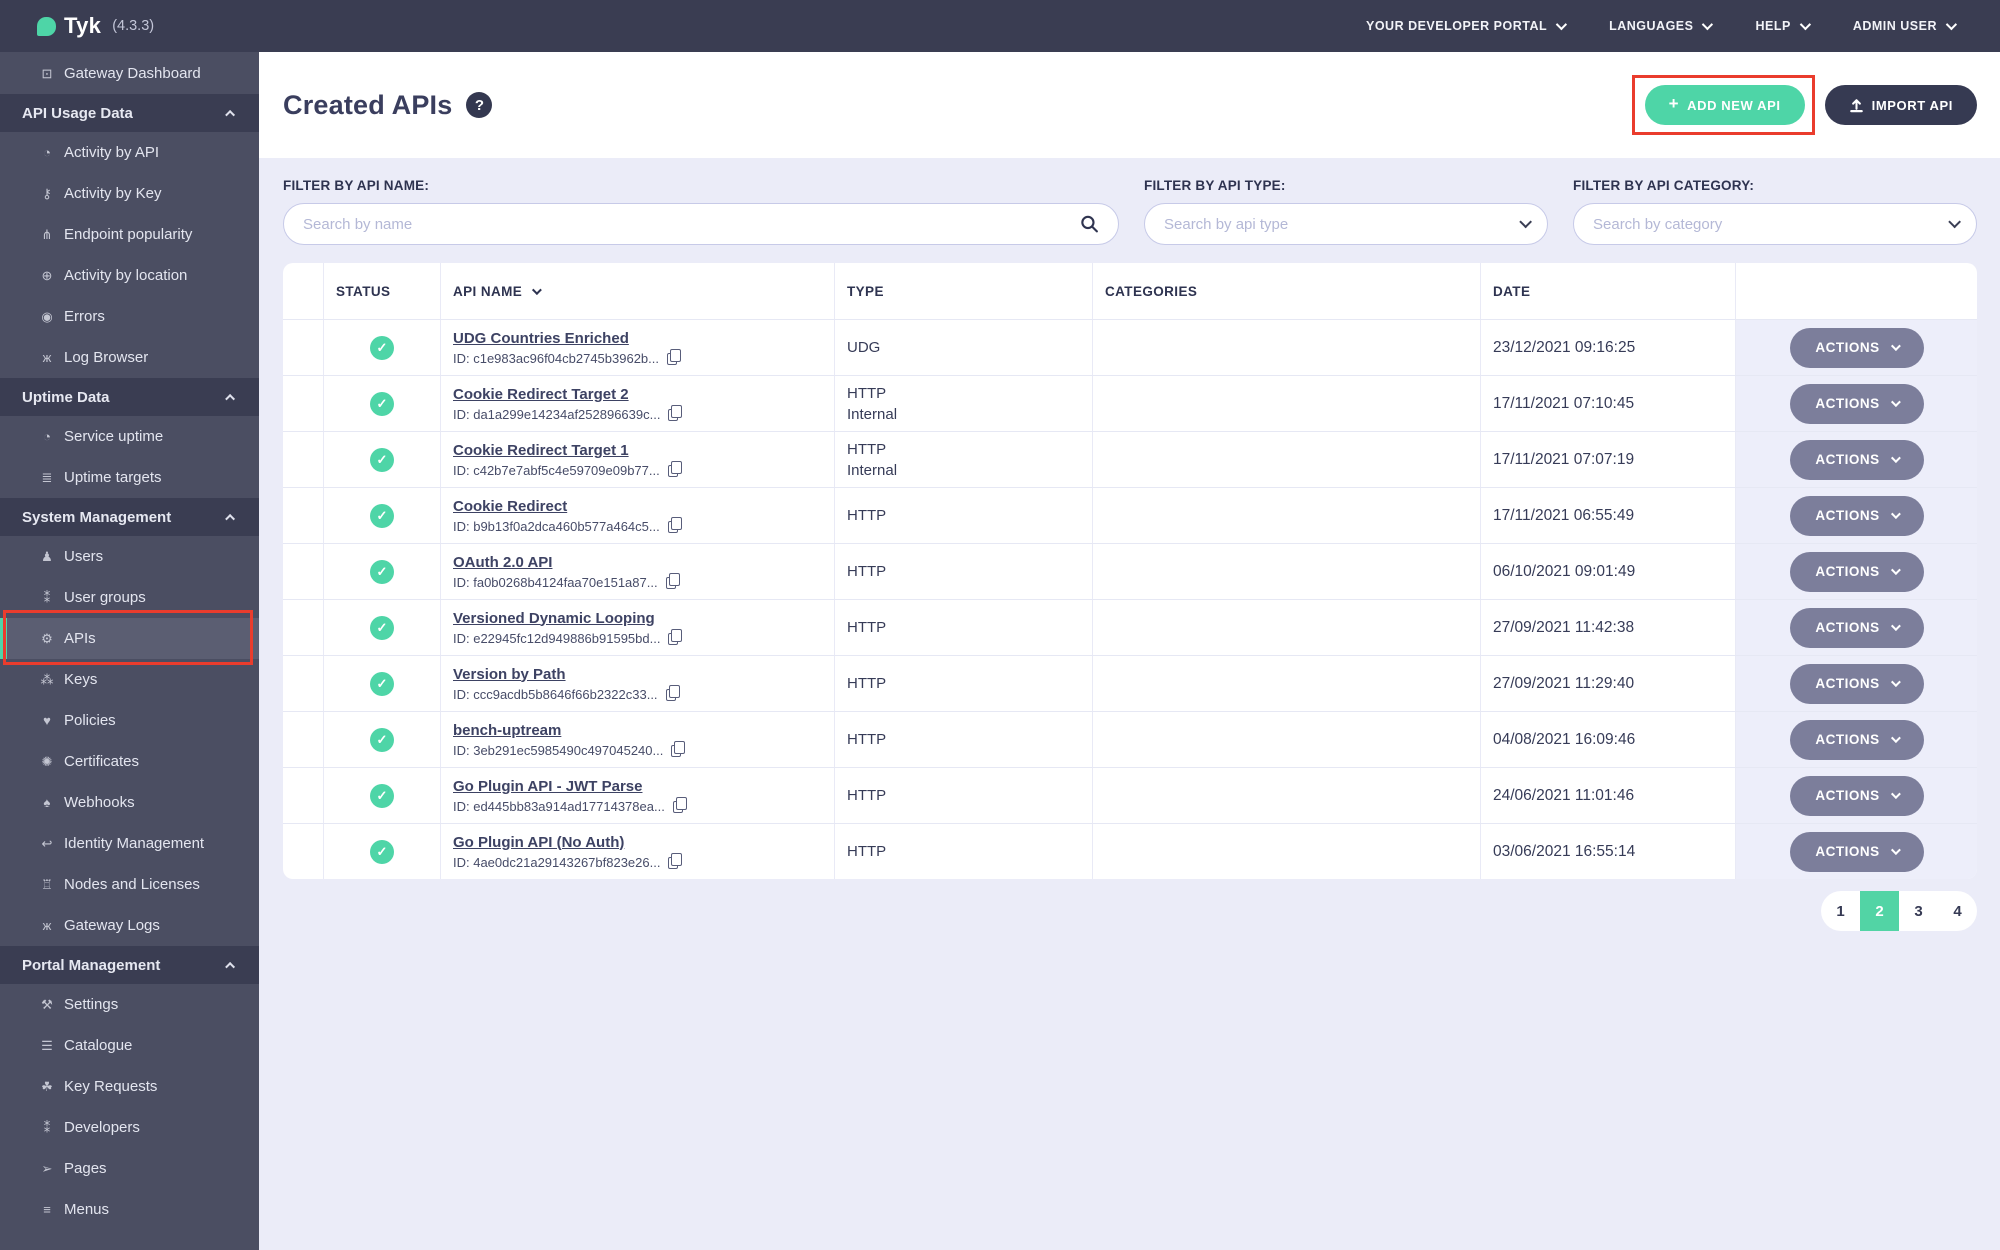 This screenshot has width=2000, height=1250. Describe the element at coordinates (129, 884) in the screenshot. I see `sidebar-item-nodes-and-licenses: ♖ Nodes and Licenses` at that location.